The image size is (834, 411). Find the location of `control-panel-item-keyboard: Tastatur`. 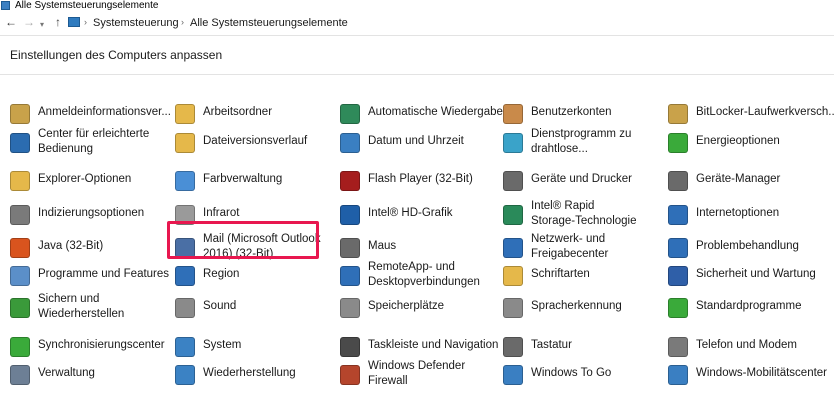

control-panel-item-keyboard: Tastatur is located at coordinates (583, 345).